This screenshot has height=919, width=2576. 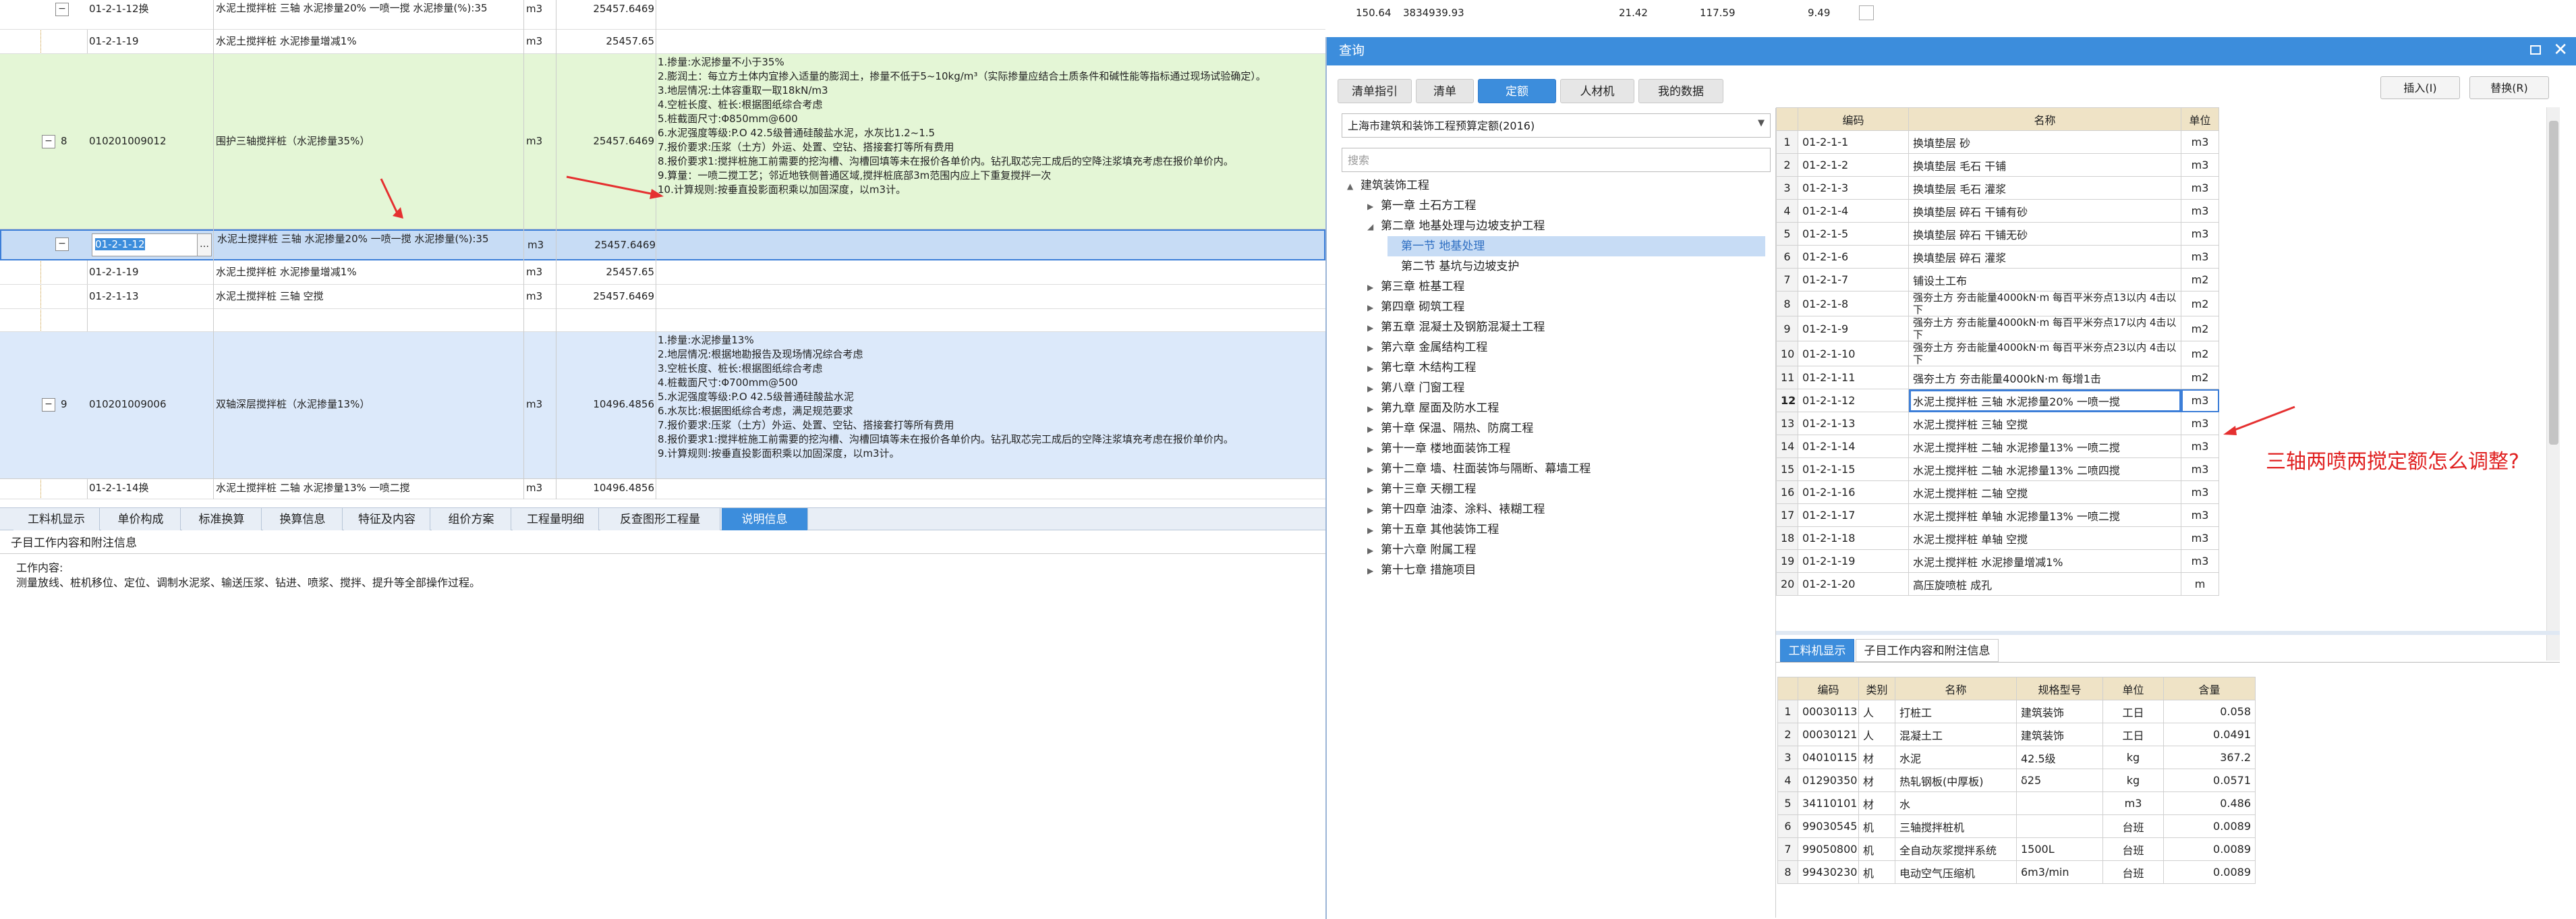 What do you see at coordinates (1997, 234) in the screenshot?
I see `quota-row: 5 01-2-1-5 换填垫层 碎石 干铺无砂 m3` at bounding box center [1997, 234].